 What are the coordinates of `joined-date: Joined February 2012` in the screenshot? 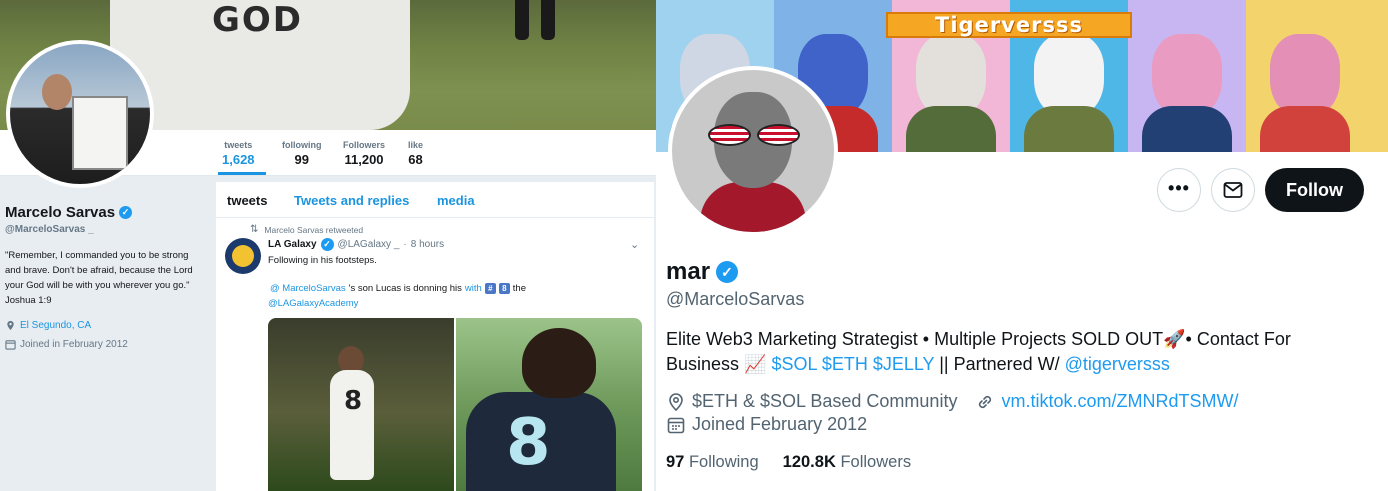 It's located at (780, 424).